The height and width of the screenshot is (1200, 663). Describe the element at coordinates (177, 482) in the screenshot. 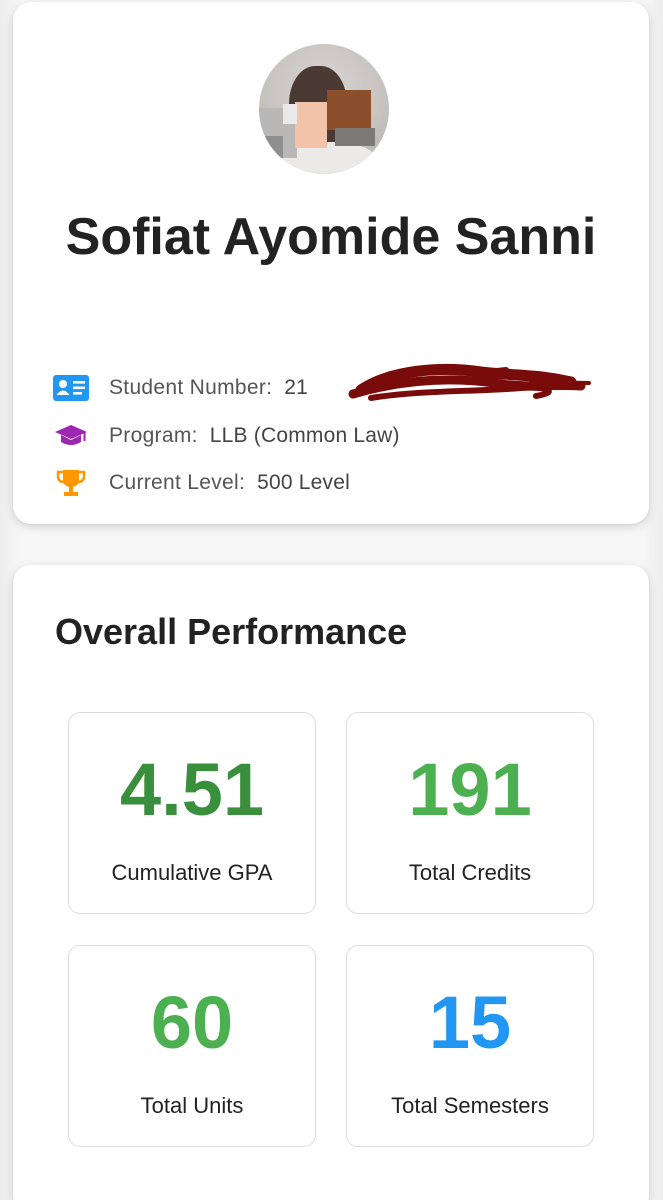

I see `level-label: Current Level:` at that location.